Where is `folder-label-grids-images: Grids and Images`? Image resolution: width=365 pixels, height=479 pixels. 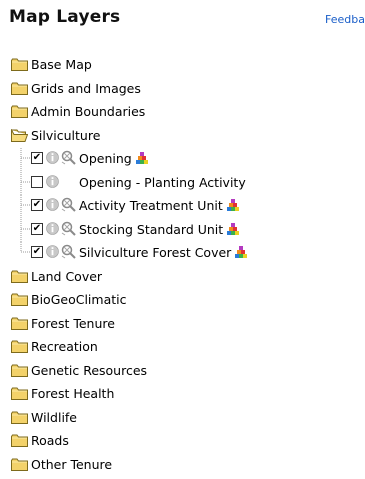
folder-label-grids-images: Grids and Images is located at coordinates (86, 88).